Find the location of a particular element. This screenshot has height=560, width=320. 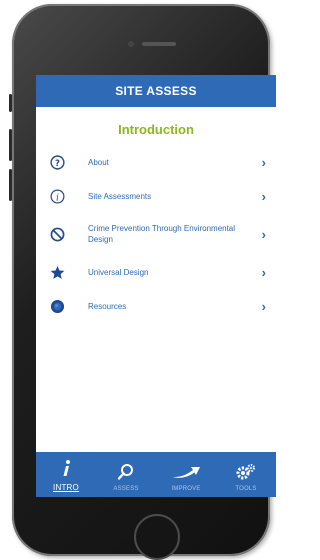

menu-item-about: ? About › is located at coordinates (156, 162).